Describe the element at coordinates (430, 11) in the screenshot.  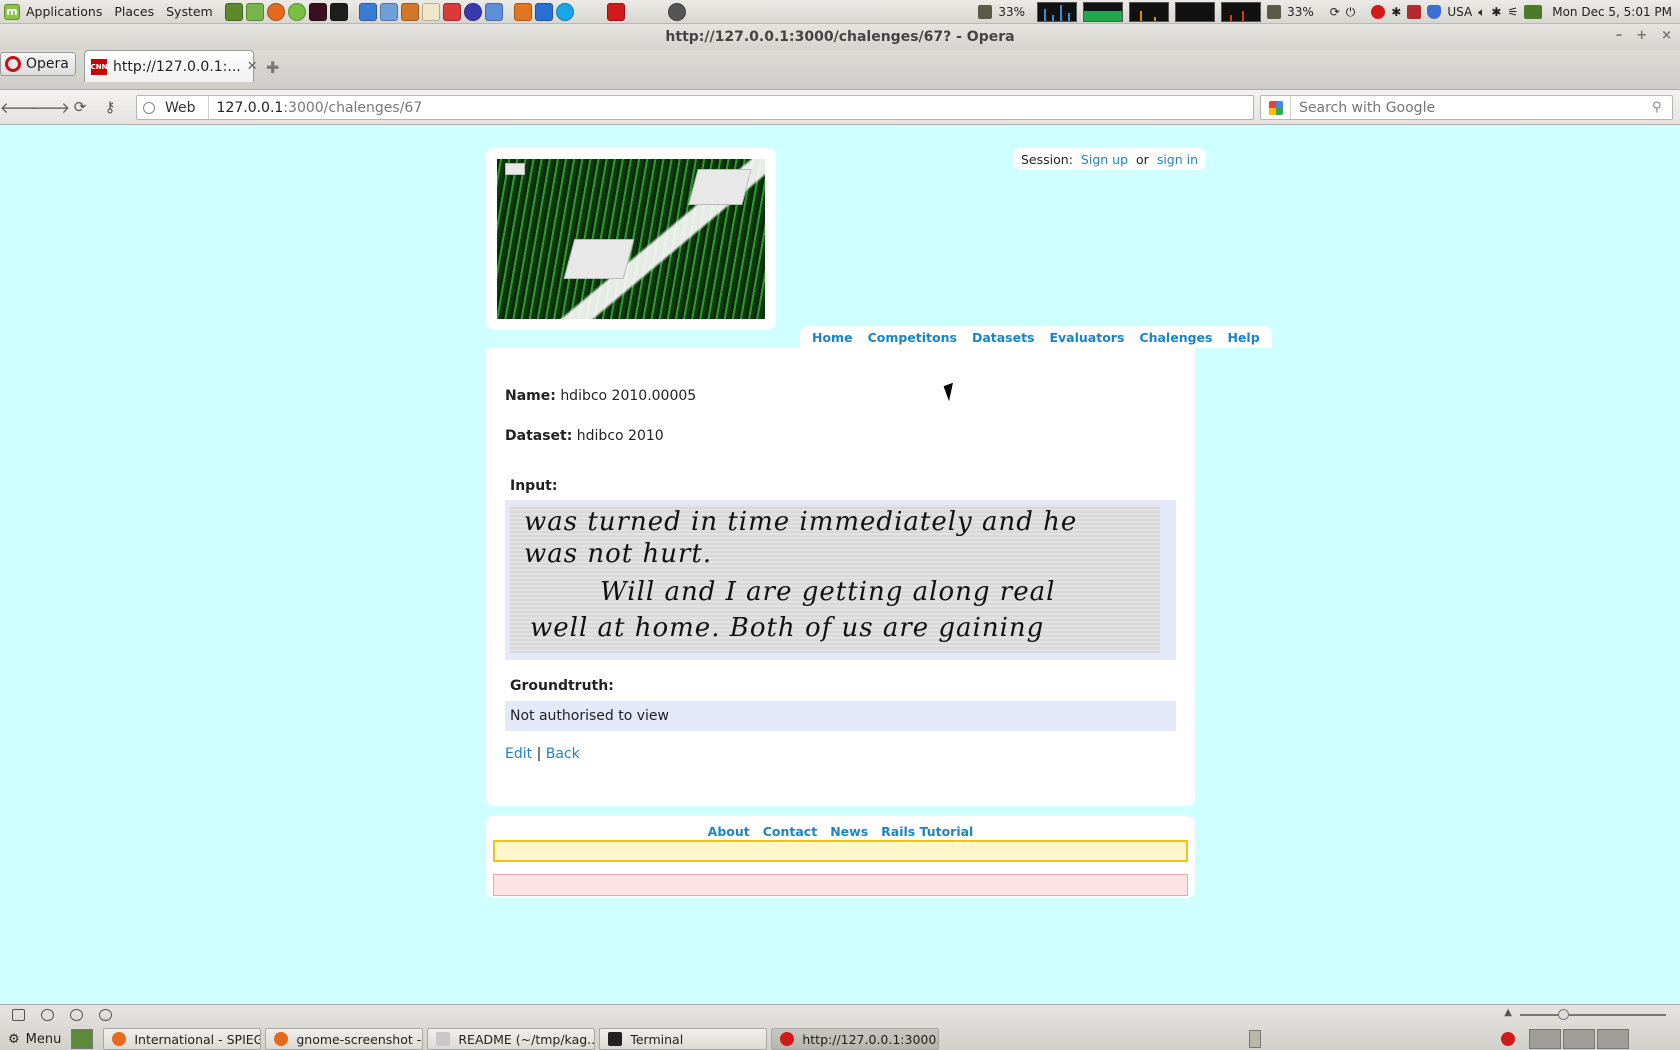
I see `editor-launcher-icon` at that location.